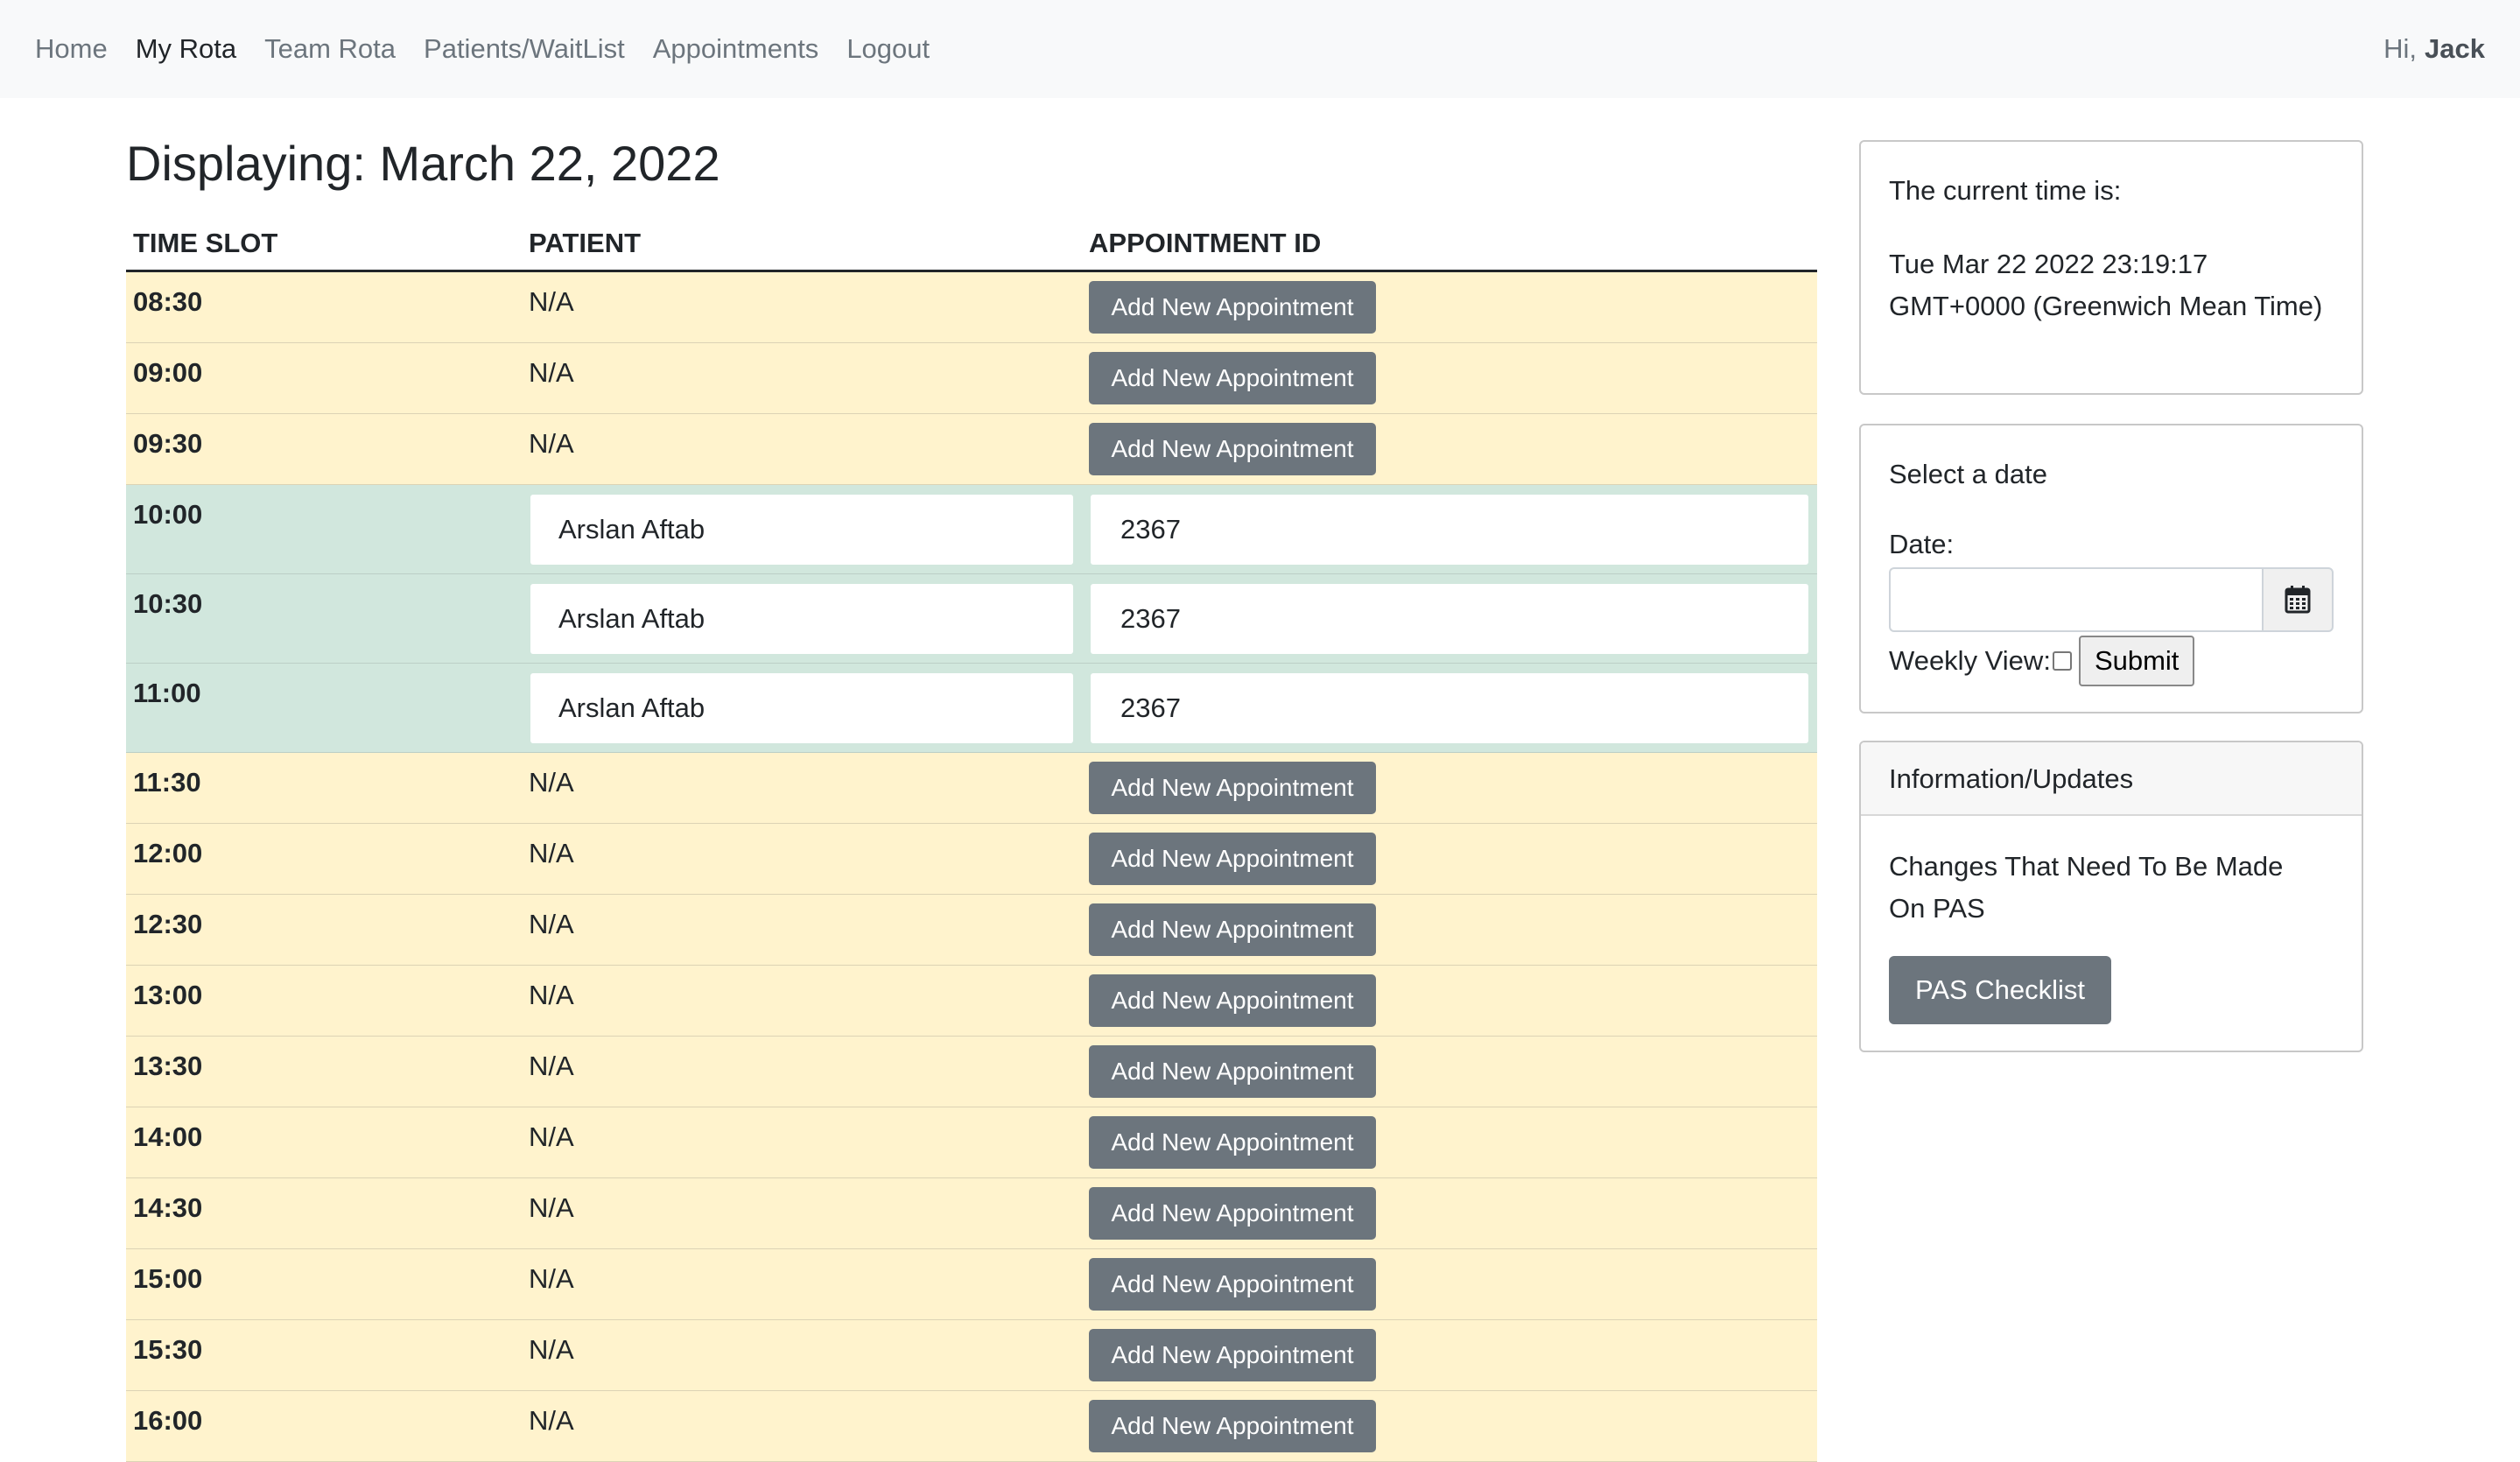  What do you see at coordinates (1970, 661) in the screenshot?
I see `weekly-view-label: Weekly View:` at bounding box center [1970, 661].